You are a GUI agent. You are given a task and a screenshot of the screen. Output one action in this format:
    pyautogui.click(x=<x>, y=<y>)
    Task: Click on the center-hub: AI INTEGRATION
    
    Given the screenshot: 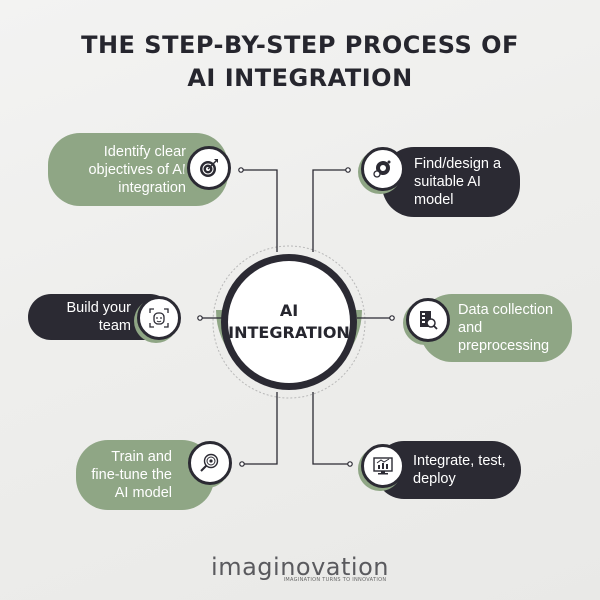 What is the action you would take?
    pyautogui.click(x=289, y=322)
    